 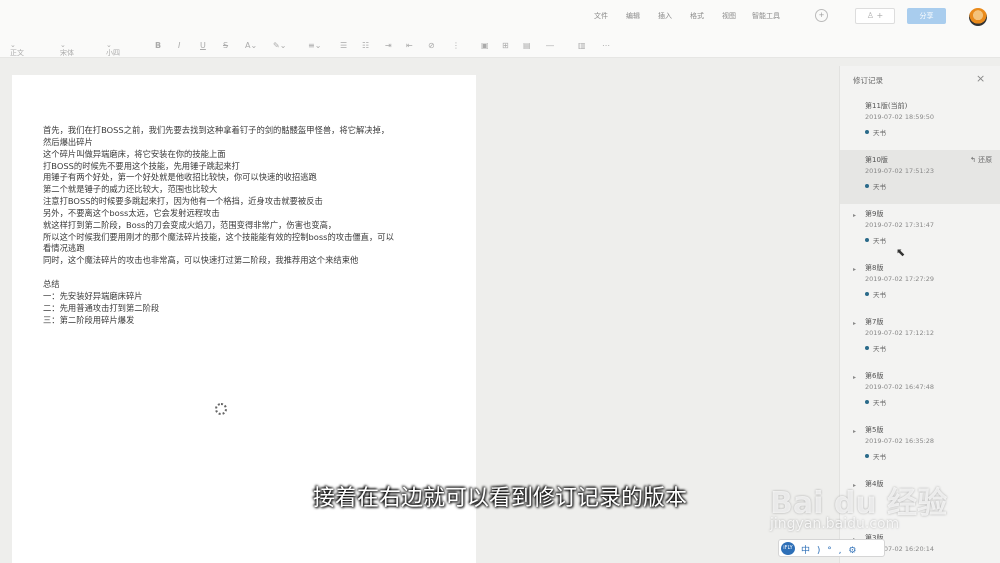 I want to click on mouse-cursor-icon: ⬉, so click(x=901, y=252).